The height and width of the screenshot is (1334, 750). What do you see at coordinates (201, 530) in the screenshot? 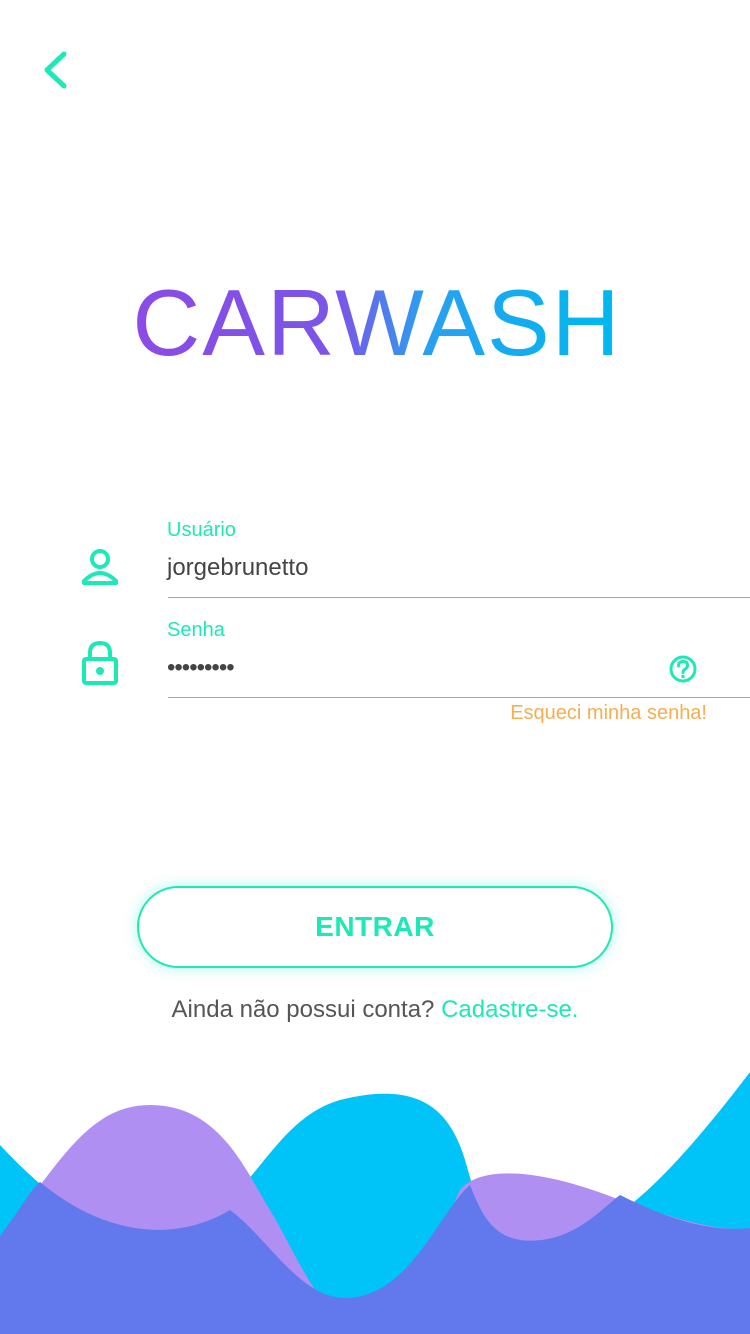
I see `username-label: Usuário` at bounding box center [201, 530].